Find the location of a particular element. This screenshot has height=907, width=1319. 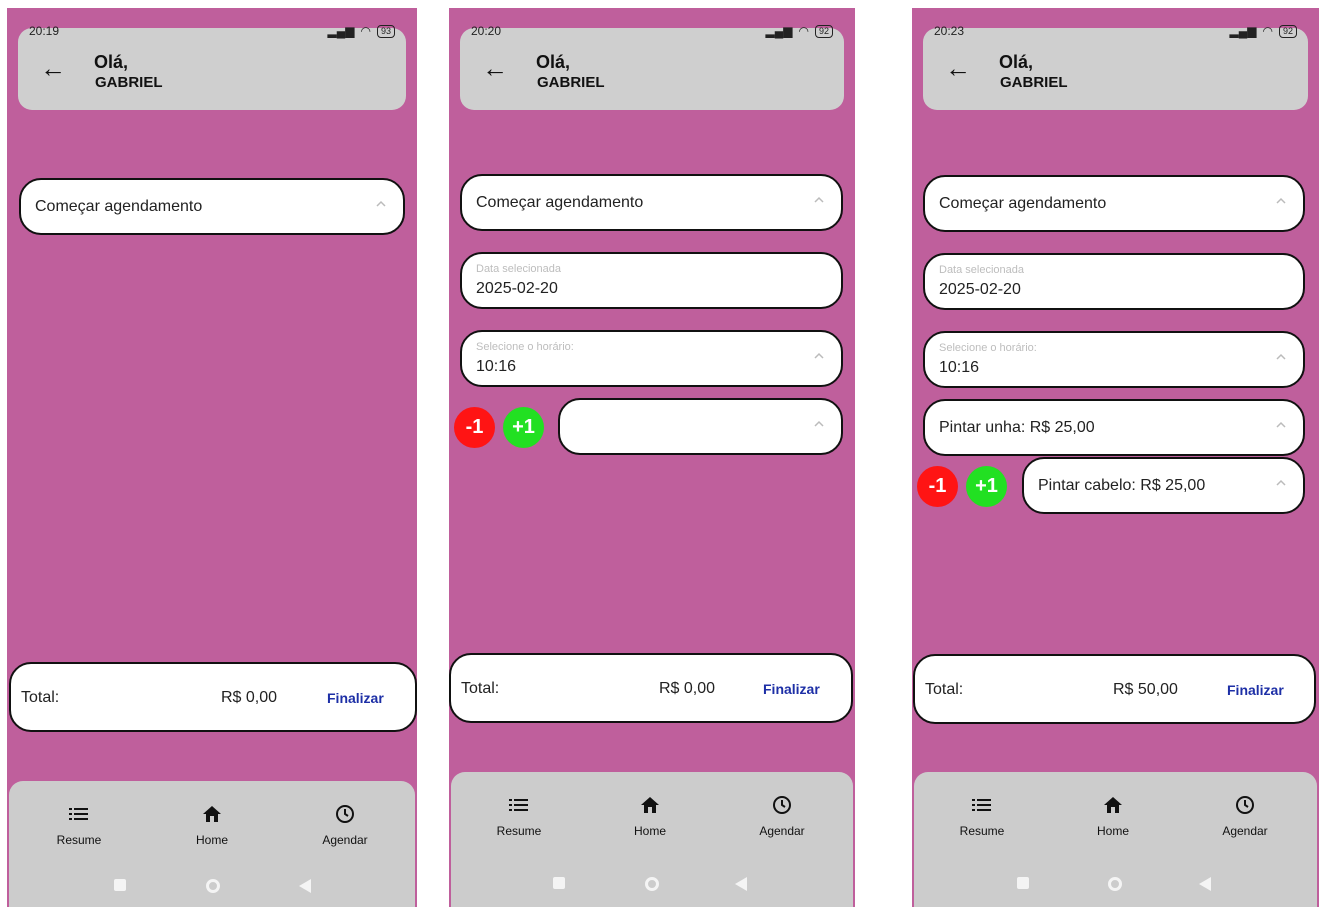

service-dropdown-1: Pintar unha: R$ 25,00 is located at coordinates (1114, 427).